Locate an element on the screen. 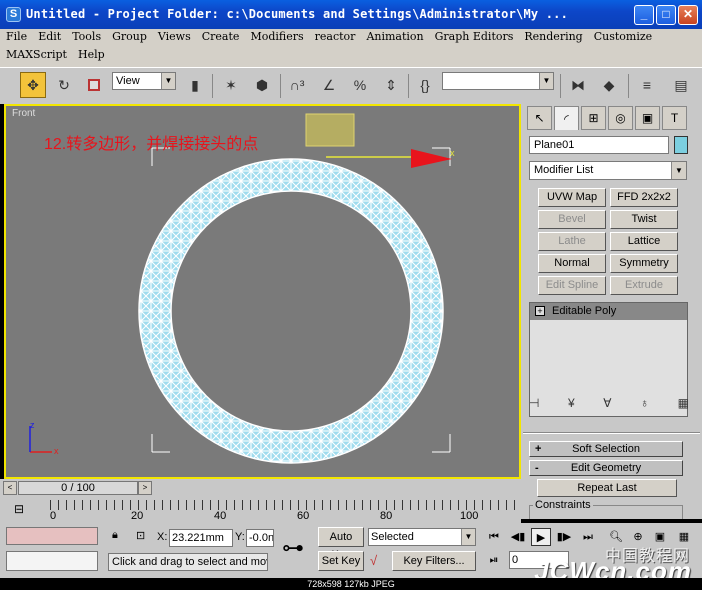 This screenshot has width=702, height=590. mirror-icon: ⧓ is located at coordinates (578, 85).